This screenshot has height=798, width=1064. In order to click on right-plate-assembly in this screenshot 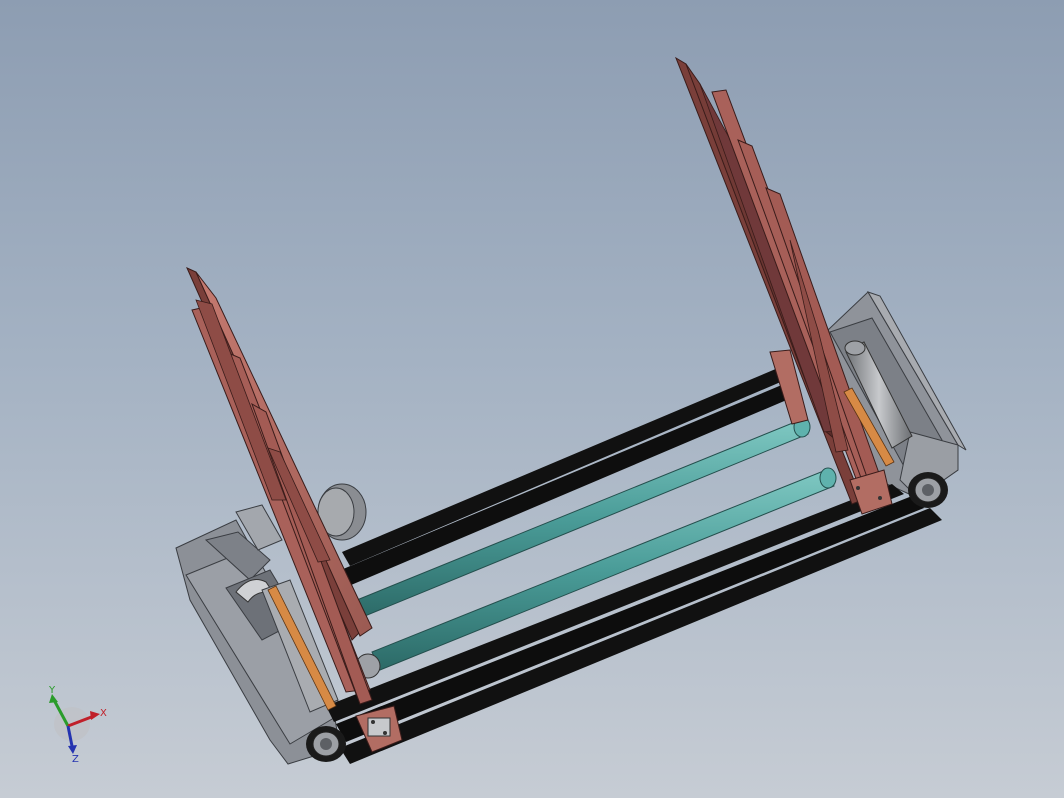, I will do `click(784, 285)`.